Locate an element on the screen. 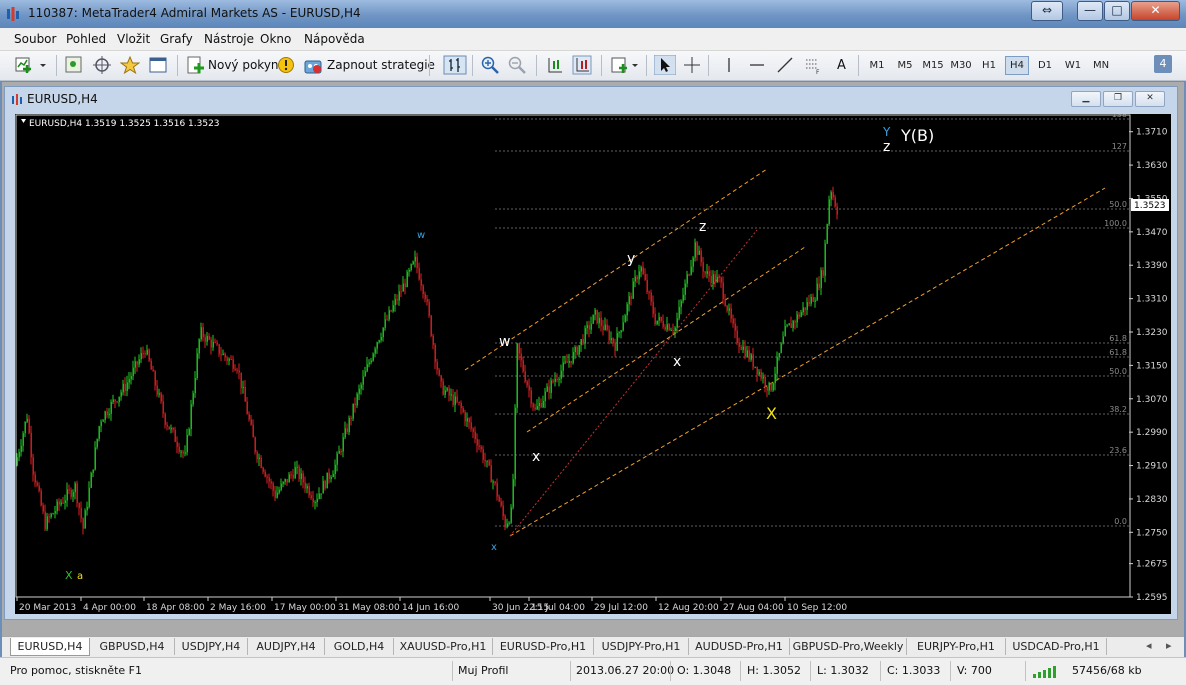  tab-xauusd-pro-h1: XAUUSD-Pro,H1 is located at coordinates (443, 646).